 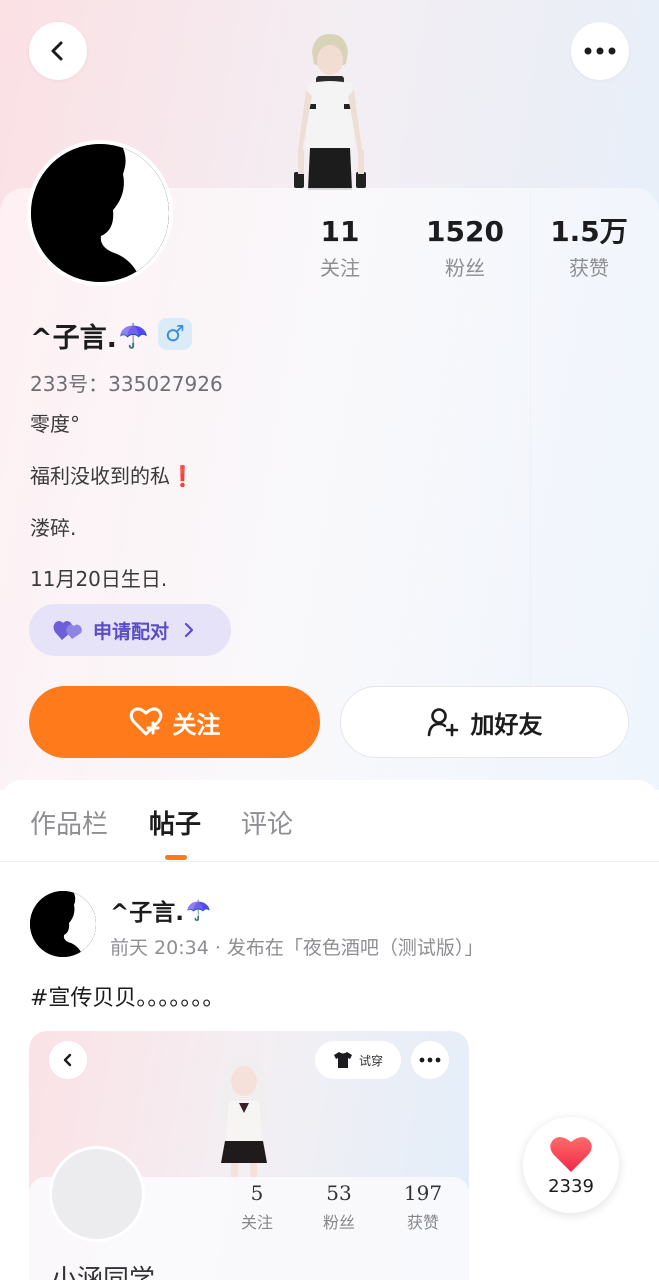 I want to click on post-image-avatar, so click(x=97, y=1194).